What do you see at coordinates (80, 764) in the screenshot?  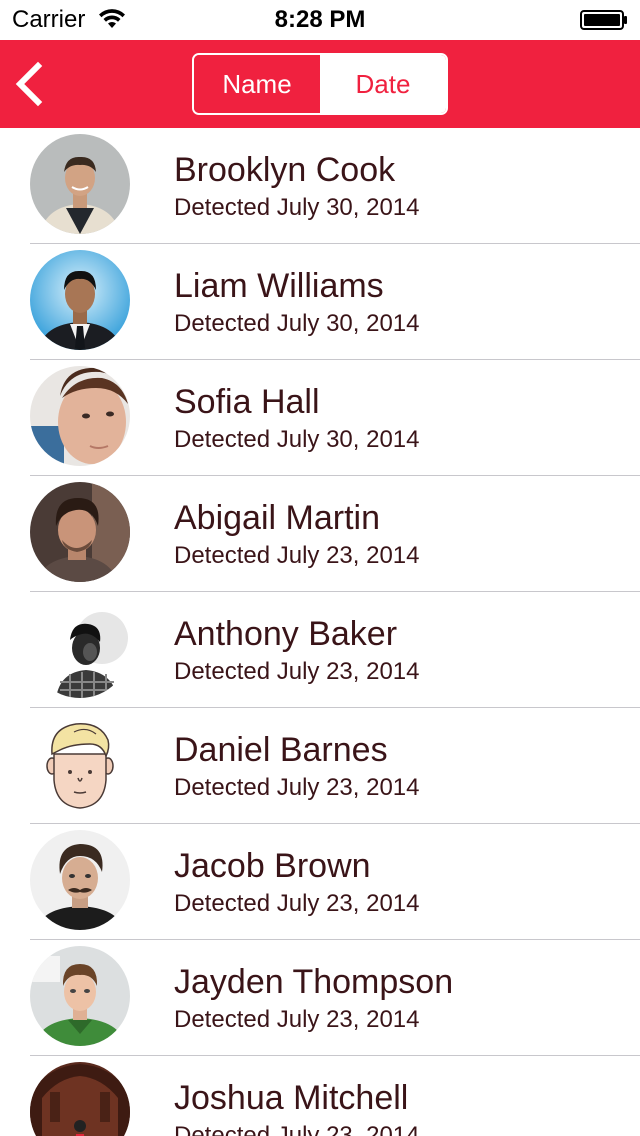 I see `cartoon-face-avatar` at bounding box center [80, 764].